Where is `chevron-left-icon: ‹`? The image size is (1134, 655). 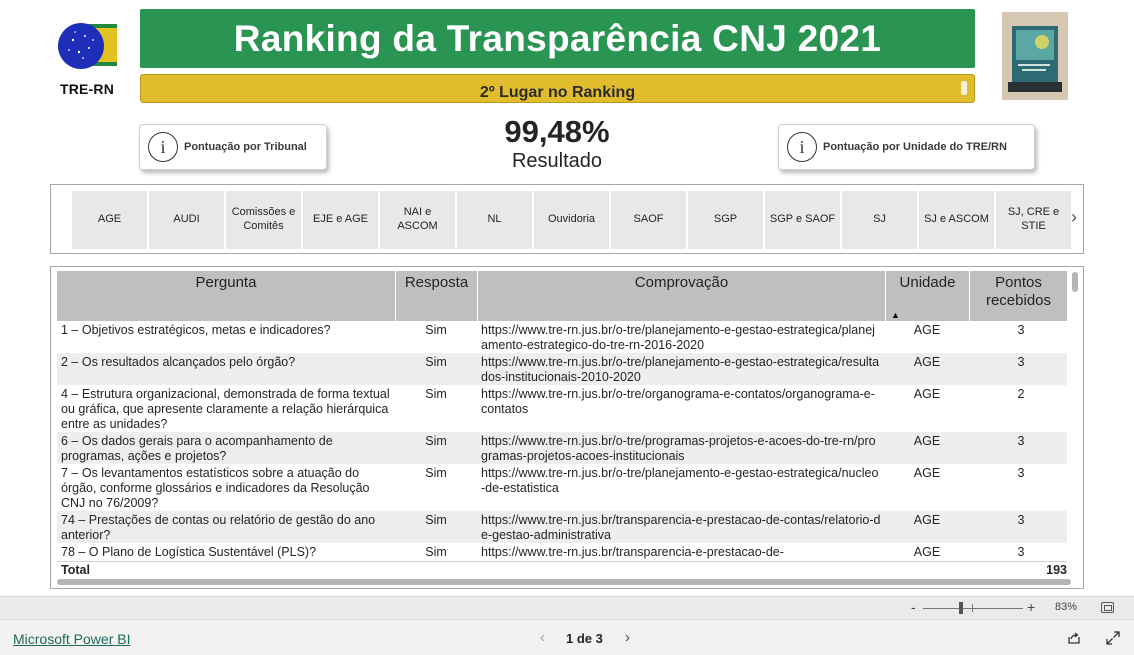 chevron-left-icon: ‹ is located at coordinates (542, 637).